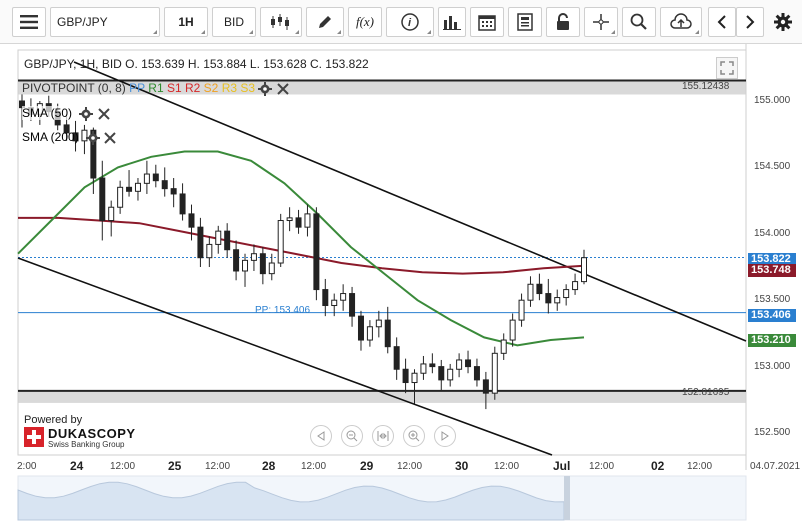 The height and width of the screenshot is (525, 802). I want to click on menu-icon, so click(29, 22).